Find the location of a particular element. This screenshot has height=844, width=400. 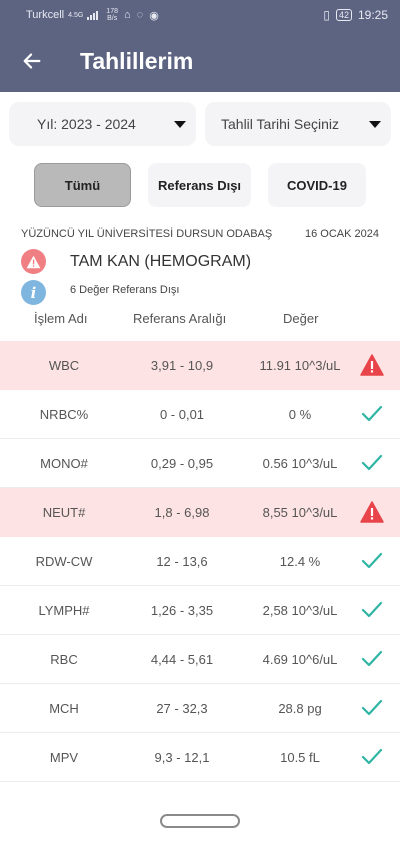

reference-range: 1,26 - 3,35 is located at coordinates (182, 610).